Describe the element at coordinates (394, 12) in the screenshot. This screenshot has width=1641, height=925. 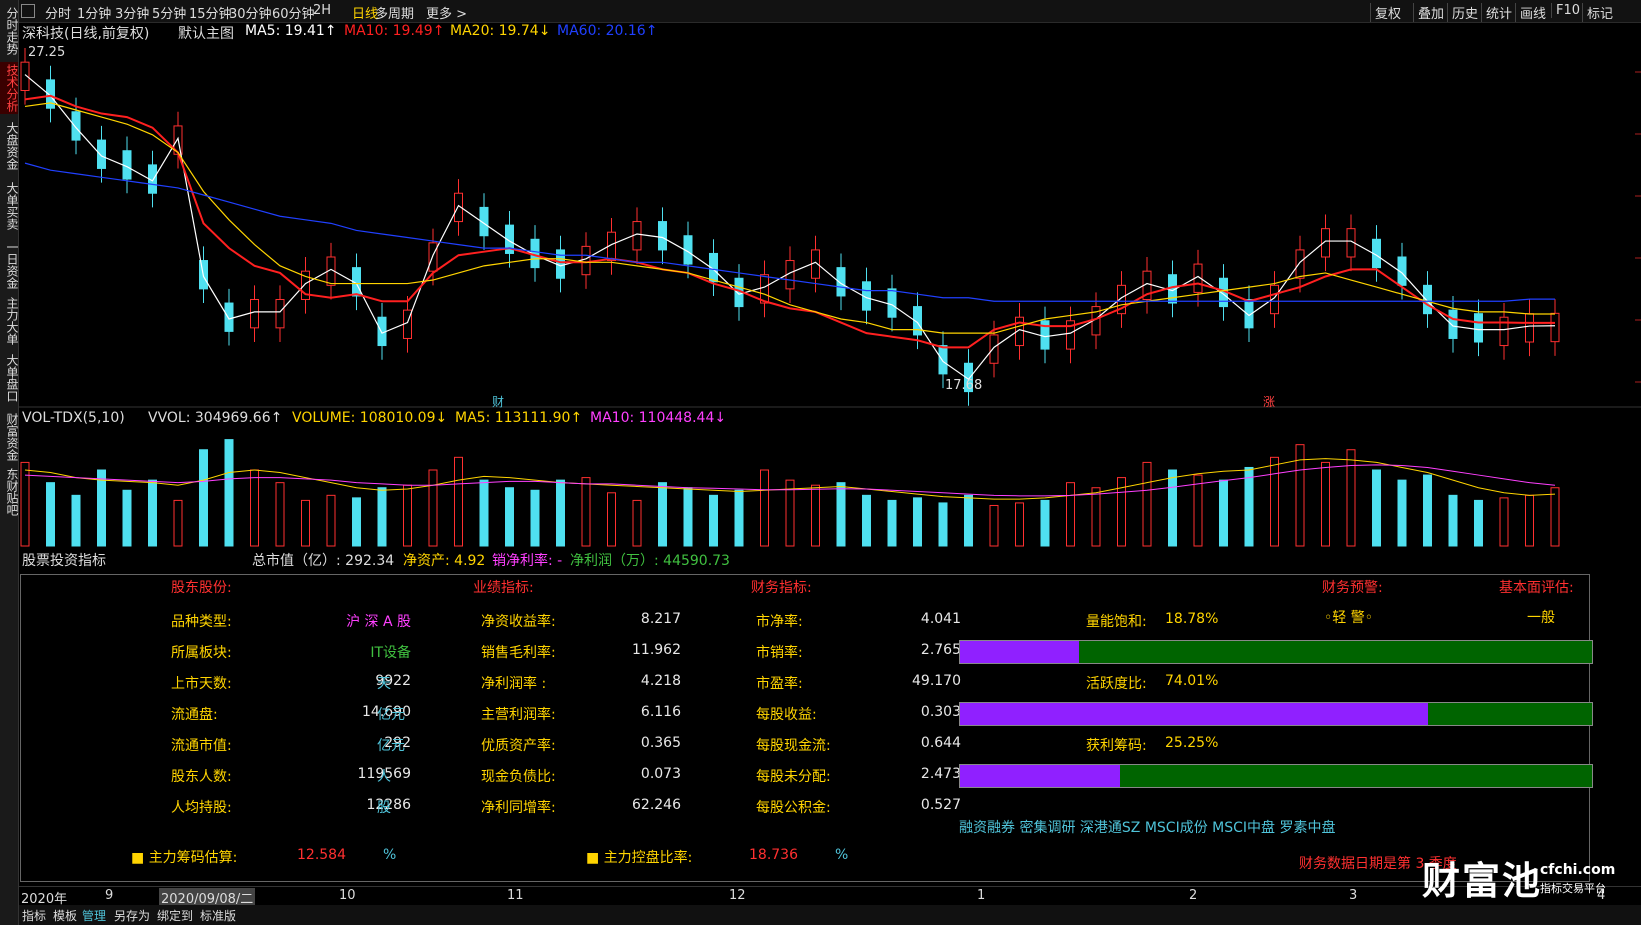
I see `period-9: 多周期` at that location.